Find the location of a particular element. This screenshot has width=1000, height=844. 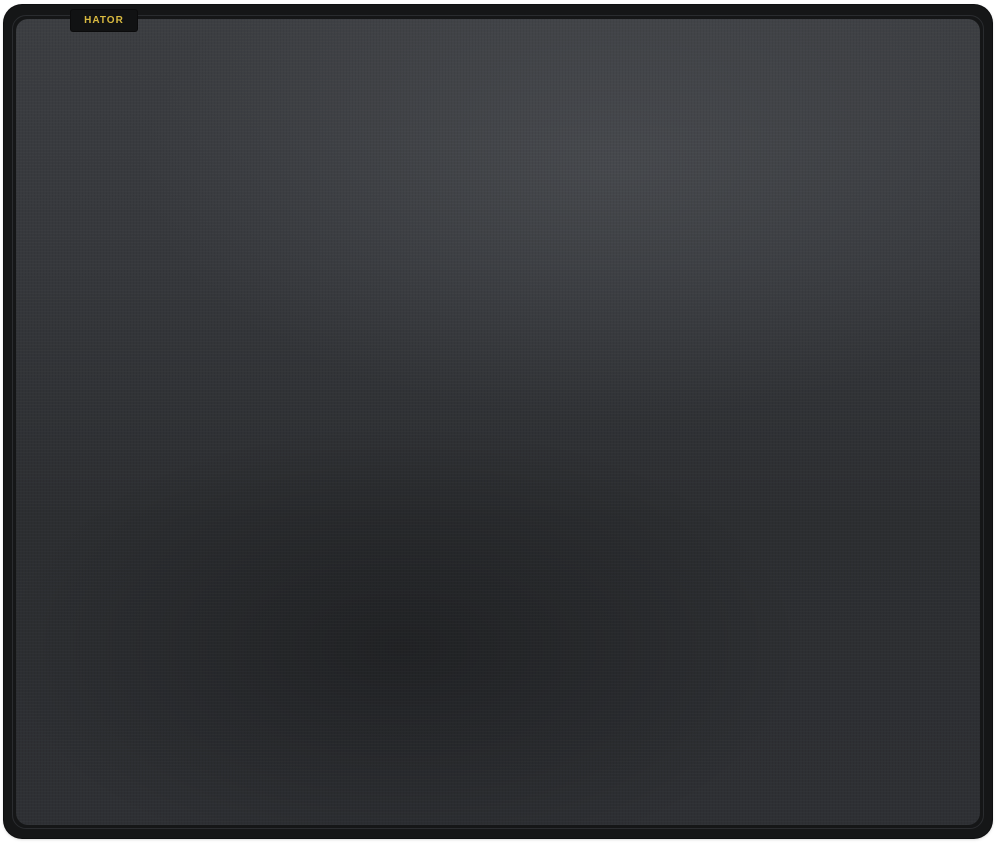

brand-label: HATOR is located at coordinates (104, 20).